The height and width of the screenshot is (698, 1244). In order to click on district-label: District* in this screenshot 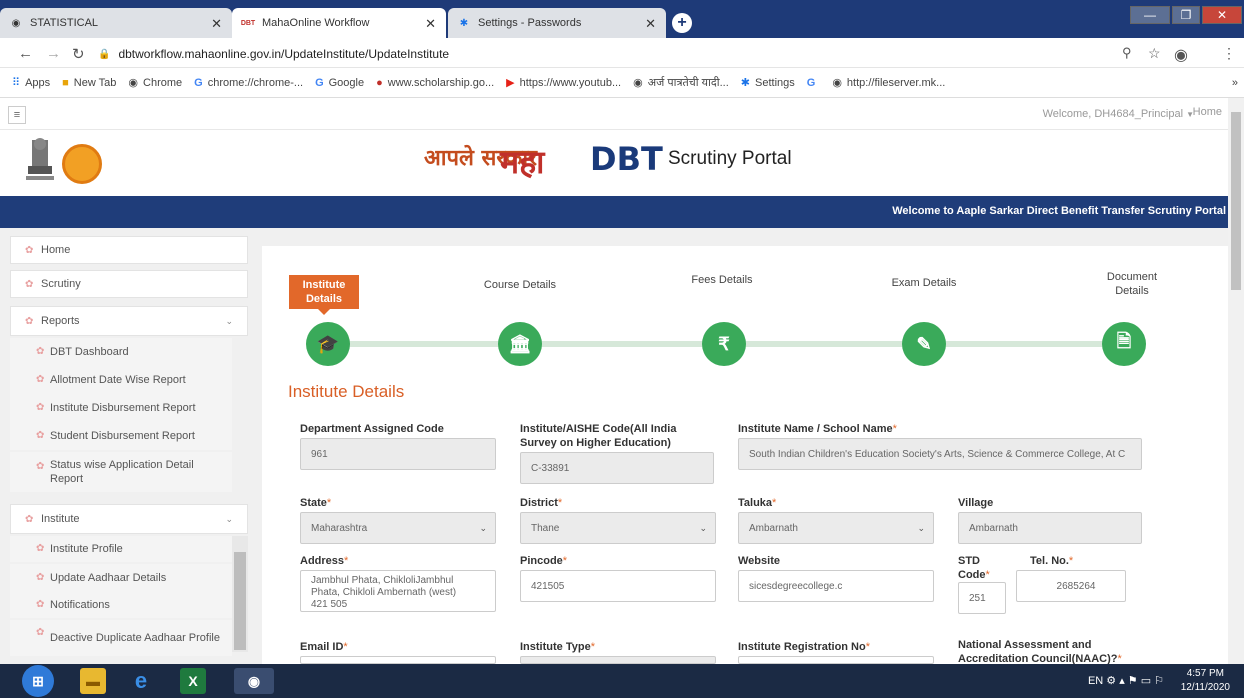, I will do `click(541, 503)`.